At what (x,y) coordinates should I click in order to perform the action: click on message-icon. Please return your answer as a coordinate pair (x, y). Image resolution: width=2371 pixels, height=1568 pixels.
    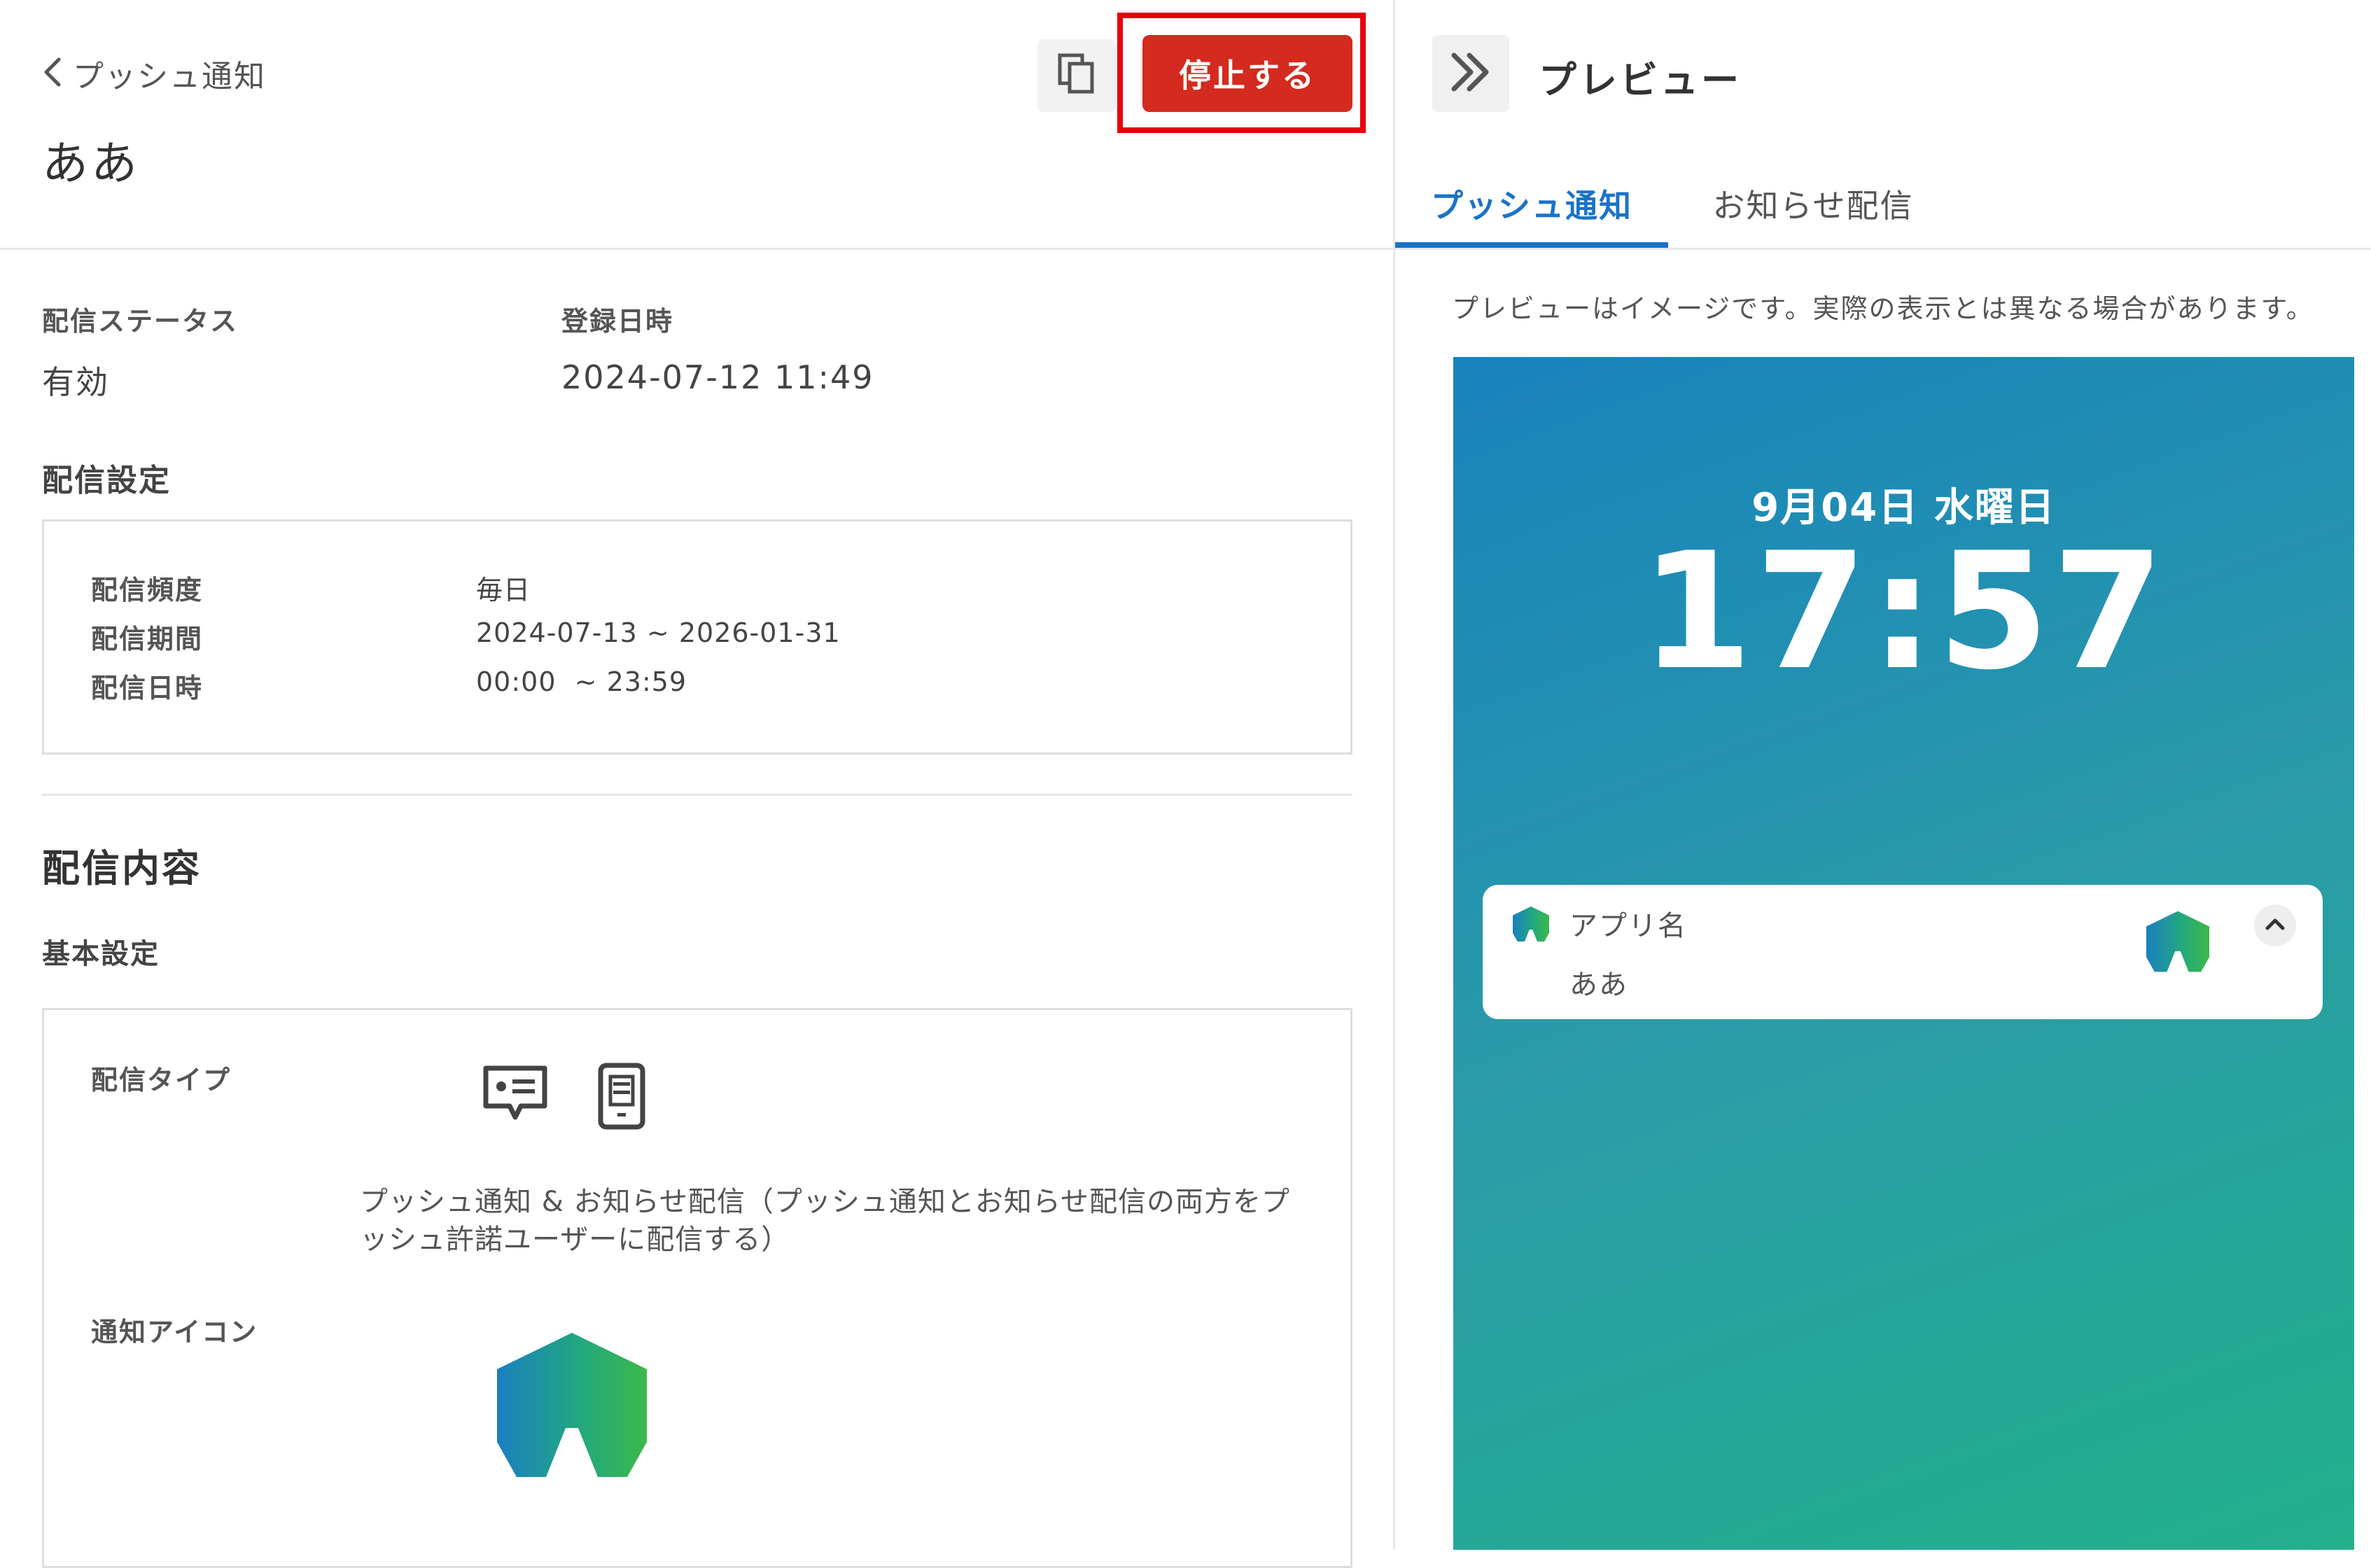
    Looking at the image, I should click on (515, 1095).